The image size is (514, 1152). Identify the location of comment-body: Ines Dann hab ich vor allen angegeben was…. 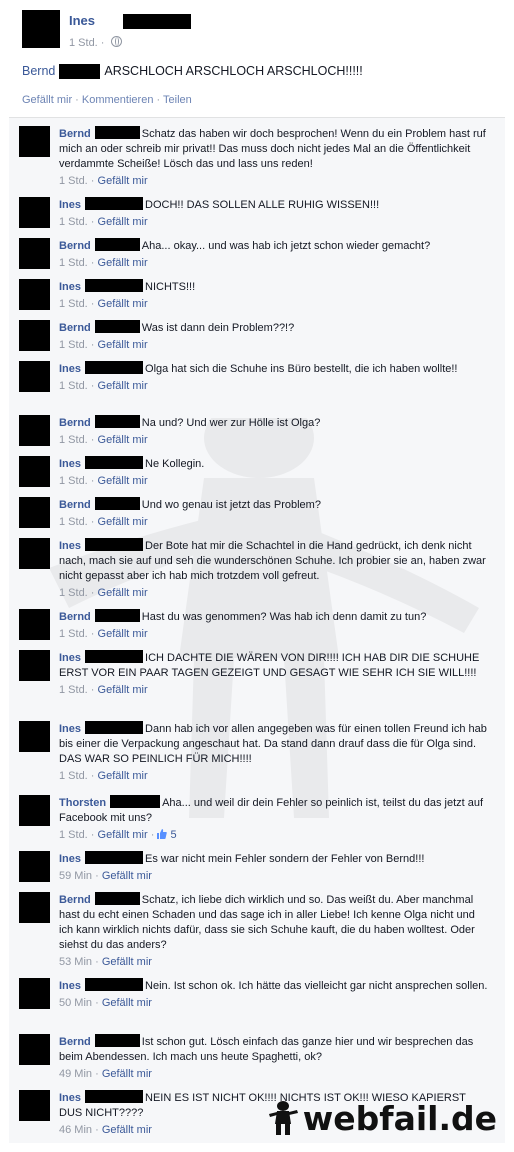
(275, 752).